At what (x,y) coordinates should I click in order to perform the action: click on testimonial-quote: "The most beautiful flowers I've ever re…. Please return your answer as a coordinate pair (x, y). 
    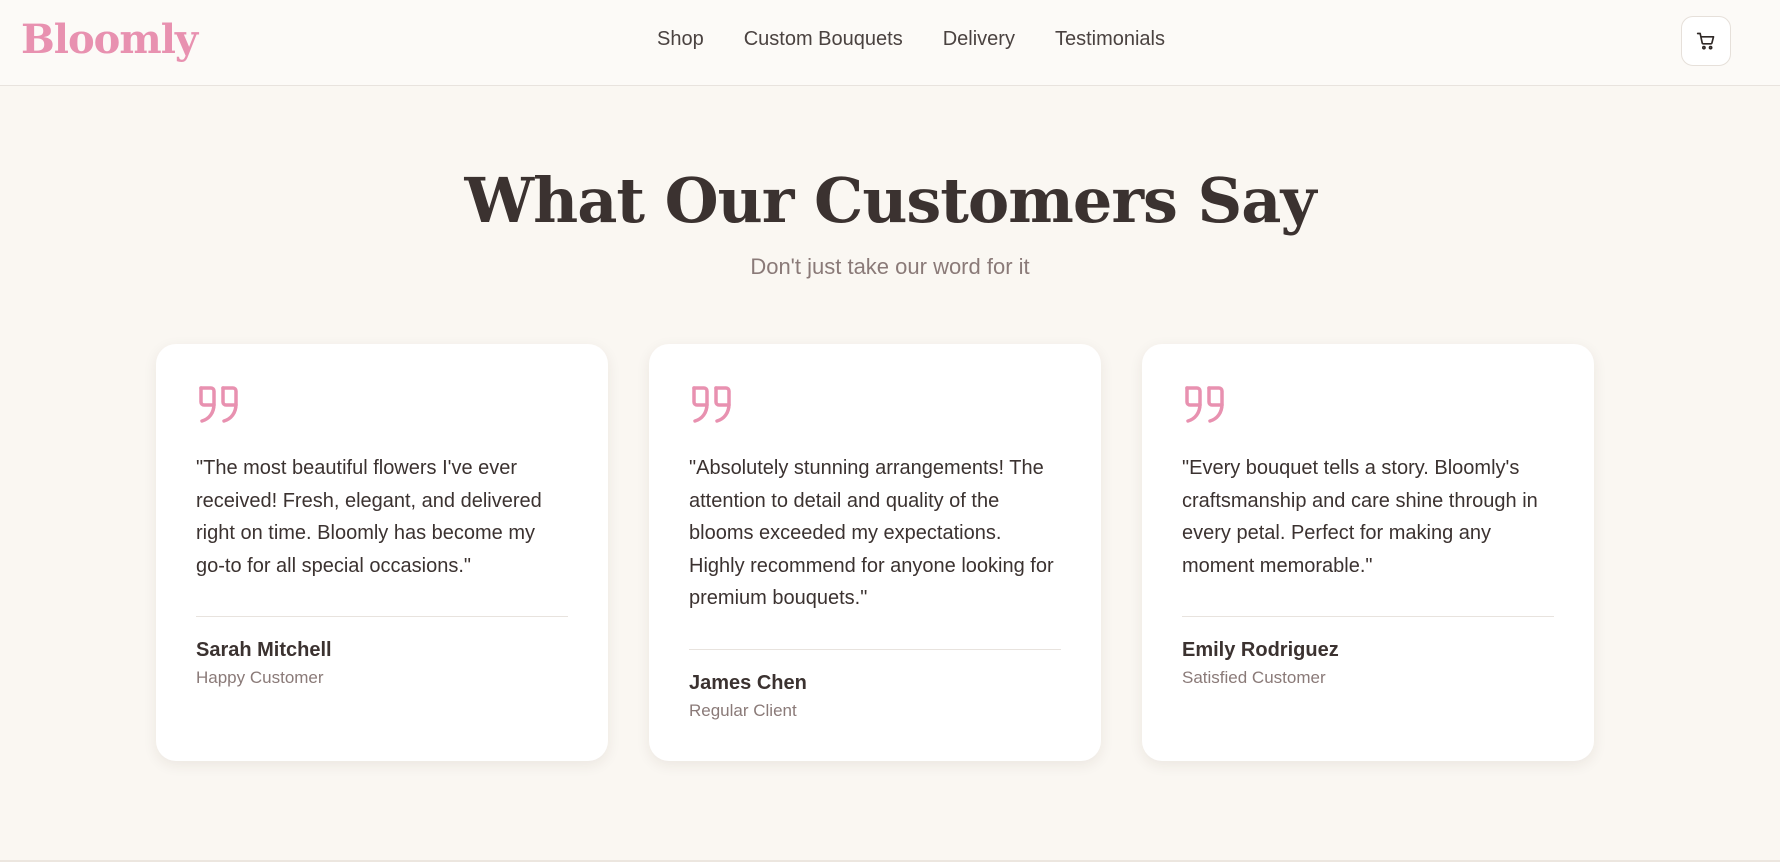
    Looking at the image, I should click on (369, 517).